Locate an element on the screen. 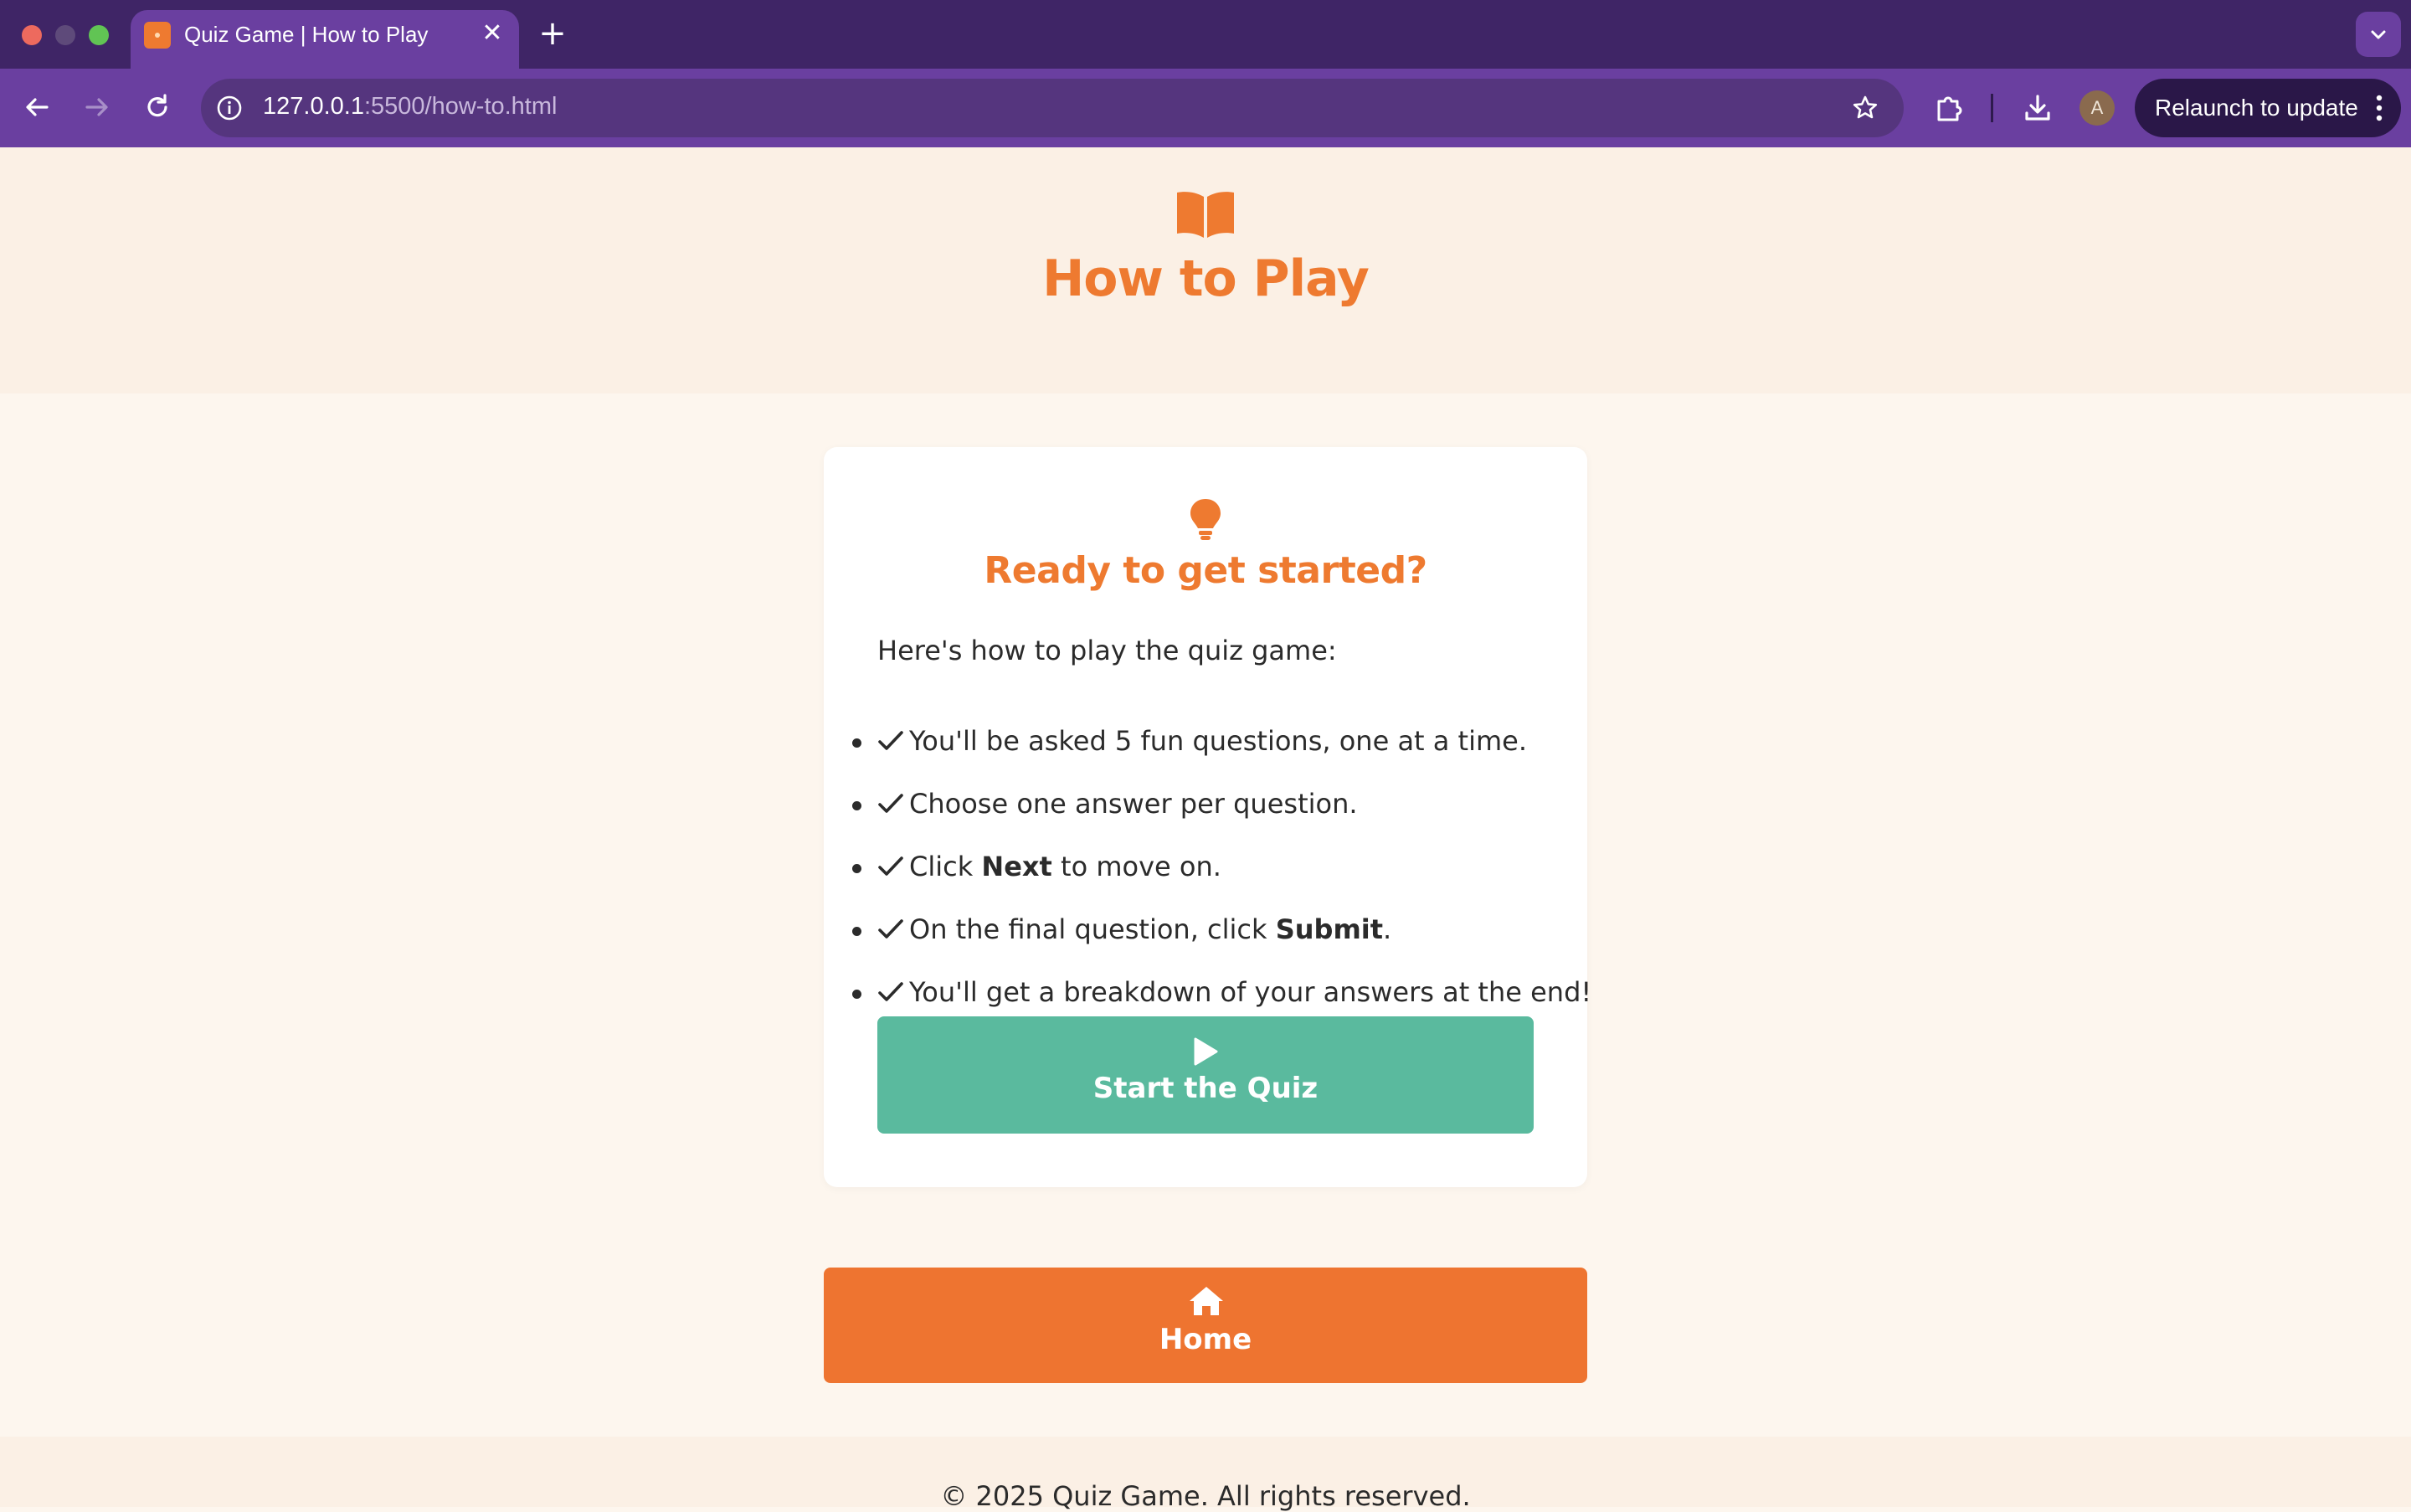 The image size is (2411, 1512). book-open-icon is located at coordinates (1205, 215).